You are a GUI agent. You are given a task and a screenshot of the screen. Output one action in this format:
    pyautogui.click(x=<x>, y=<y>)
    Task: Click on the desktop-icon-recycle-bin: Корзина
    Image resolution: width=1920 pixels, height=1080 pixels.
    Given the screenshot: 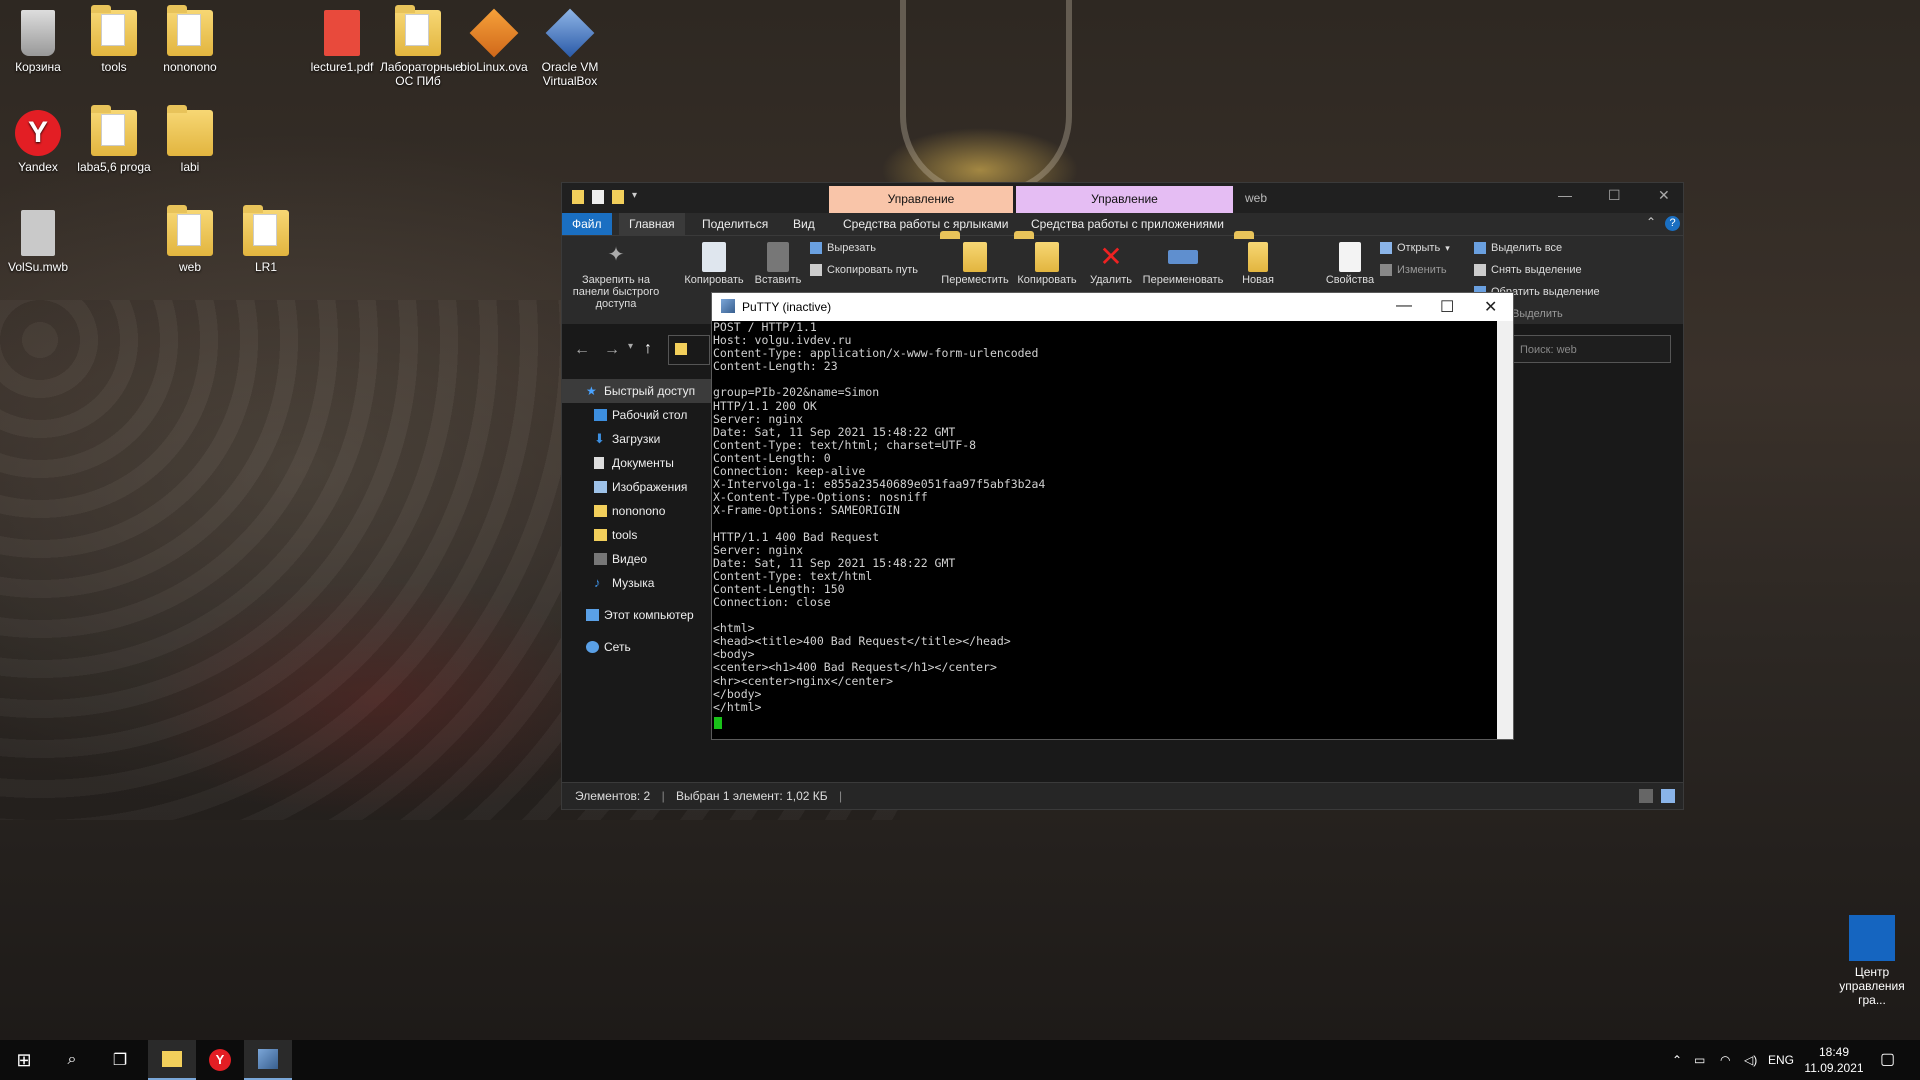 What is the action you would take?
    pyautogui.click(x=38, y=42)
    